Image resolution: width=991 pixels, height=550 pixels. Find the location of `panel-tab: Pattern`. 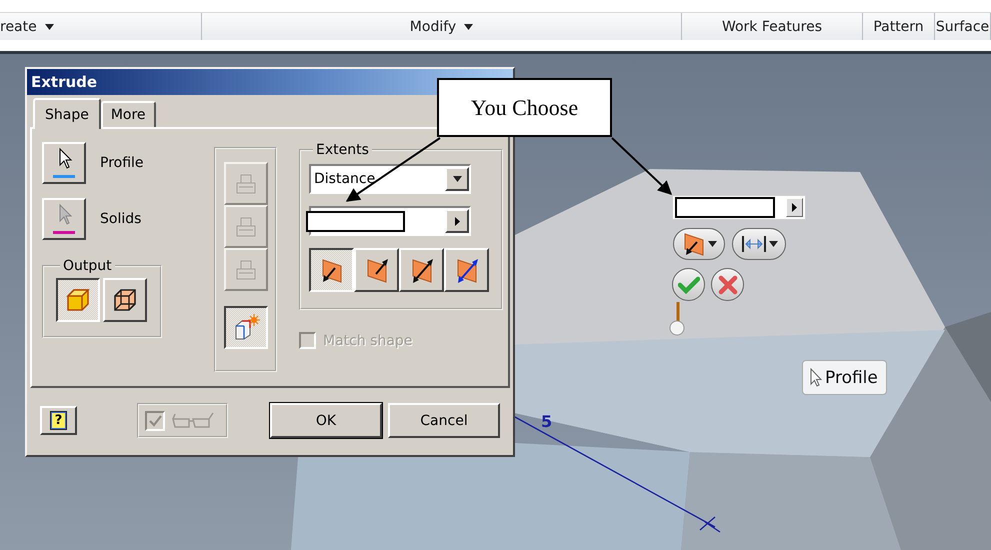

panel-tab: Pattern is located at coordinates (899, 26).